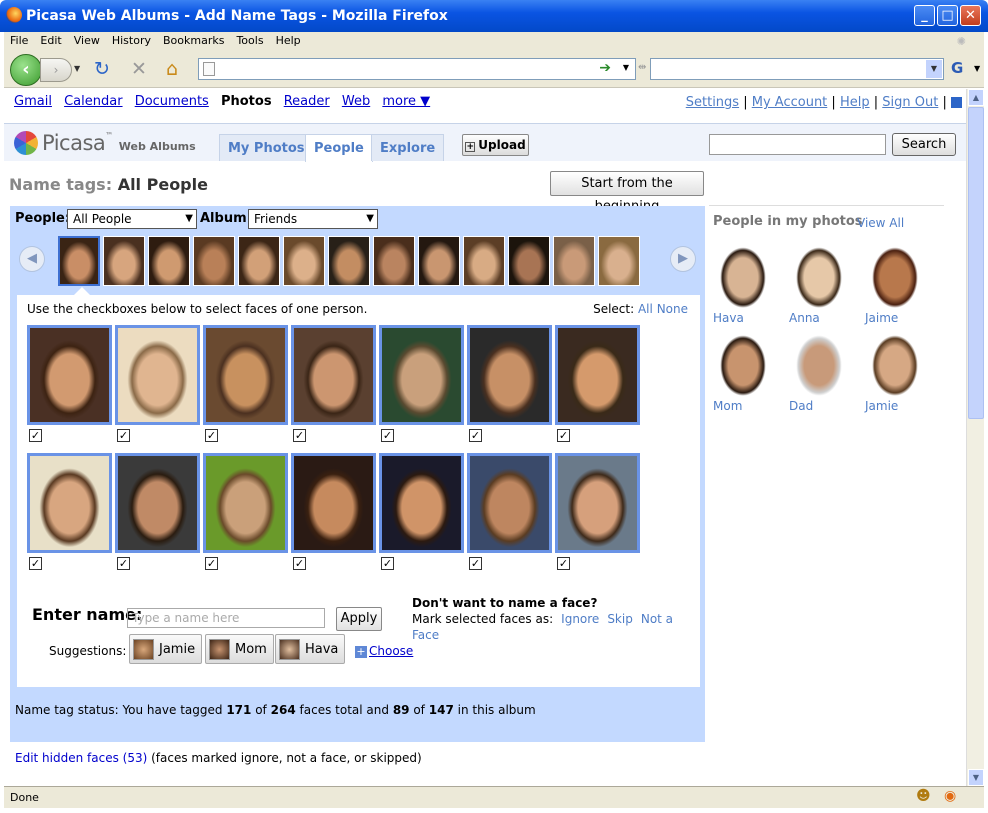  What do you see at coordinates (359, 619) in the screenshot?
I see `apply-button: Apply` at bounding box center [359, 619].